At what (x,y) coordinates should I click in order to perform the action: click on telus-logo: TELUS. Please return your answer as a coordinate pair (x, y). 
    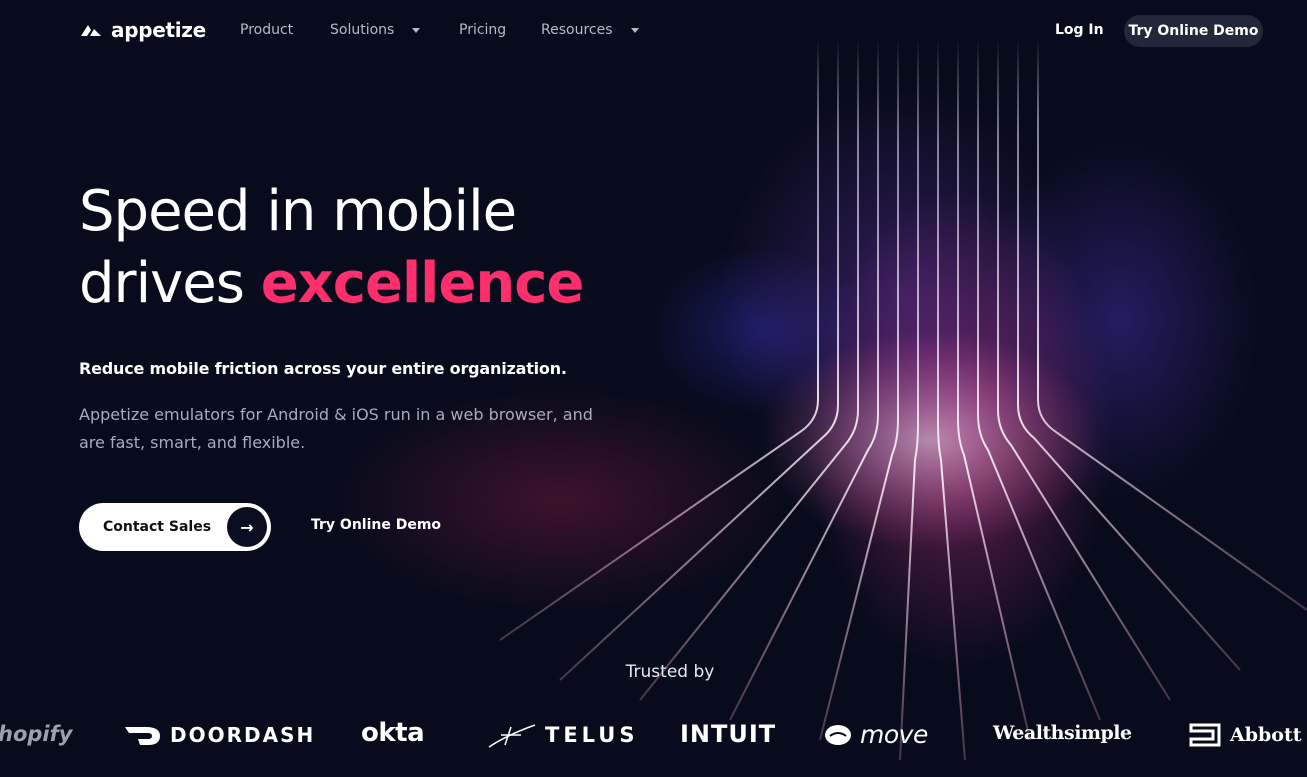
    Looking at the image, I should click on (562, 735).